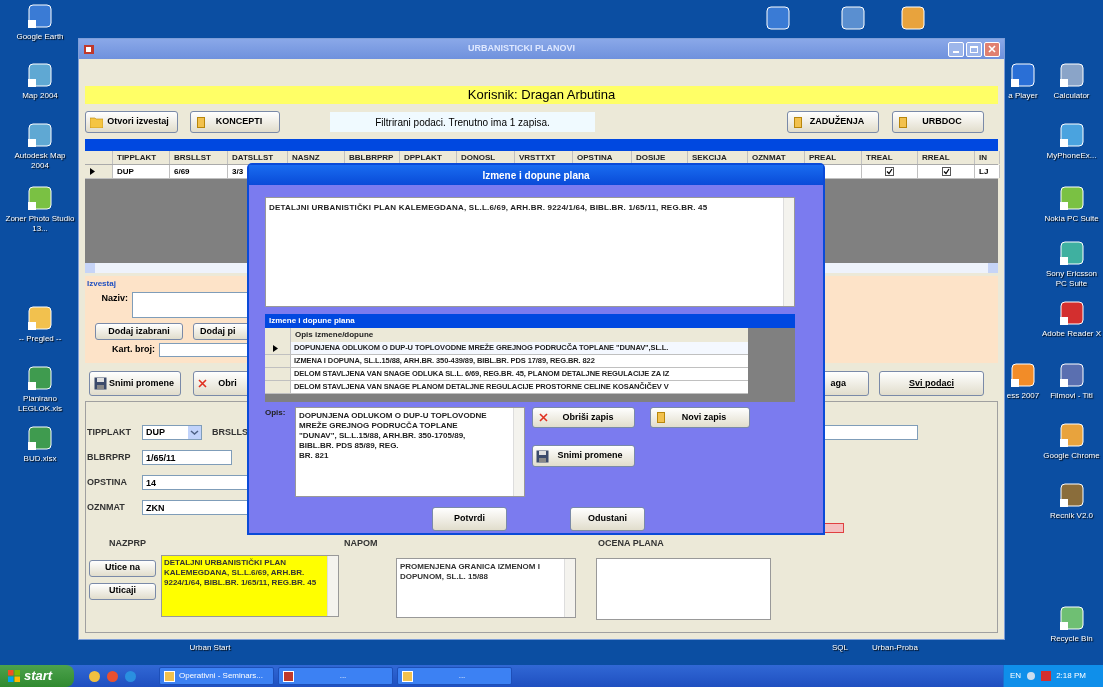 The height and width of the screenshot is (687, 1103). What do you see at coordinates (131, 122) in the screenshot?
I see `open-report-button: Otvori izvestaj` at bounding box center [131, 122].